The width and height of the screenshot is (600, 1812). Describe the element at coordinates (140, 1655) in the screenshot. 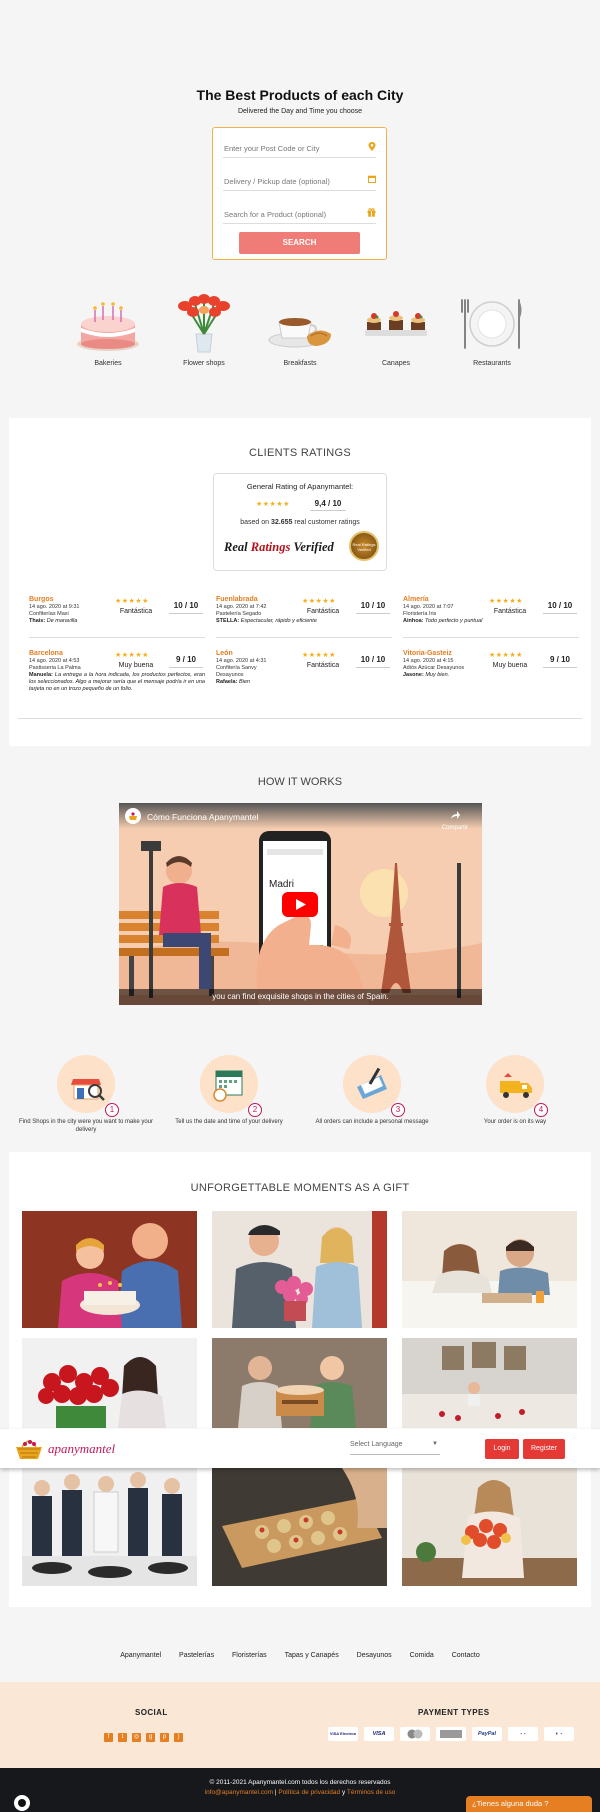

I see `footer-link-apanymantel: Apanymantel` at that location.